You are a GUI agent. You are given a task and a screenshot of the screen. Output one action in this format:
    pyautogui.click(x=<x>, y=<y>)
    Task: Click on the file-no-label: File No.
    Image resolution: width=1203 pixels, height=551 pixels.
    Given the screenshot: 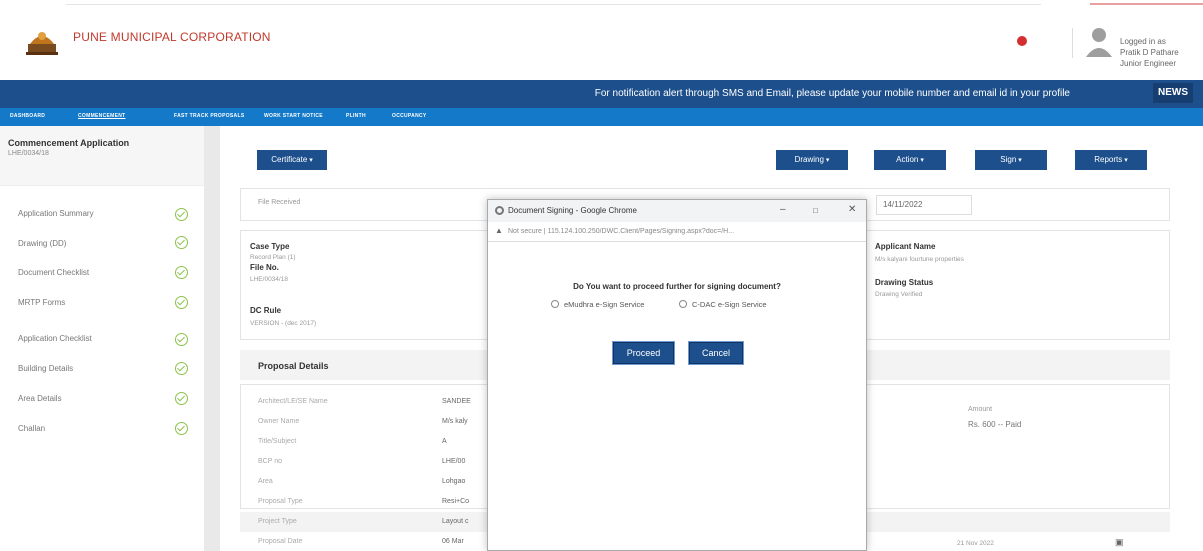 What is the action you would take?
    pyautogui.click(x=264, y=267)
    